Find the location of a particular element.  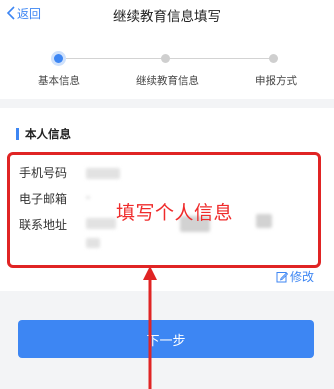

page-title: 继续教育信息填写 is located at coordinates (167, 17).